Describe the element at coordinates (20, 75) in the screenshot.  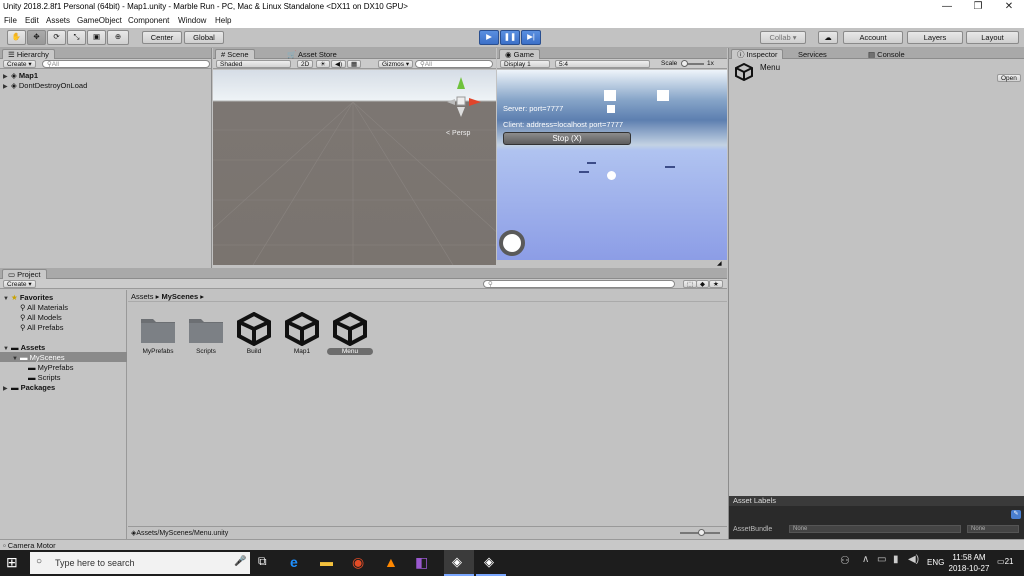
I see `hierarchy-item: ▶ ◈ Map1` at that location.